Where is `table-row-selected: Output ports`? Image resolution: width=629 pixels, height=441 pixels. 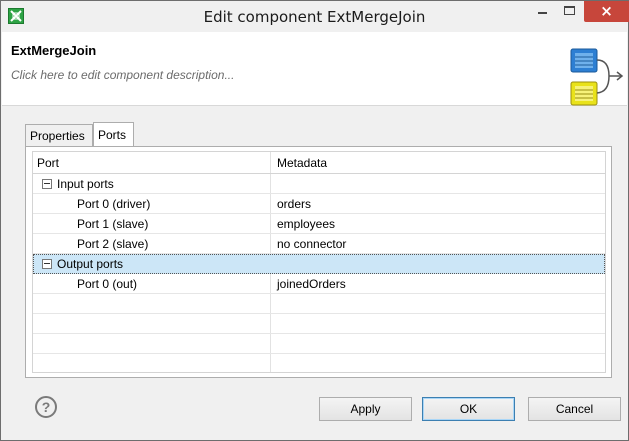
table-row-selected: Output ports is located at coordinates (319, 264).